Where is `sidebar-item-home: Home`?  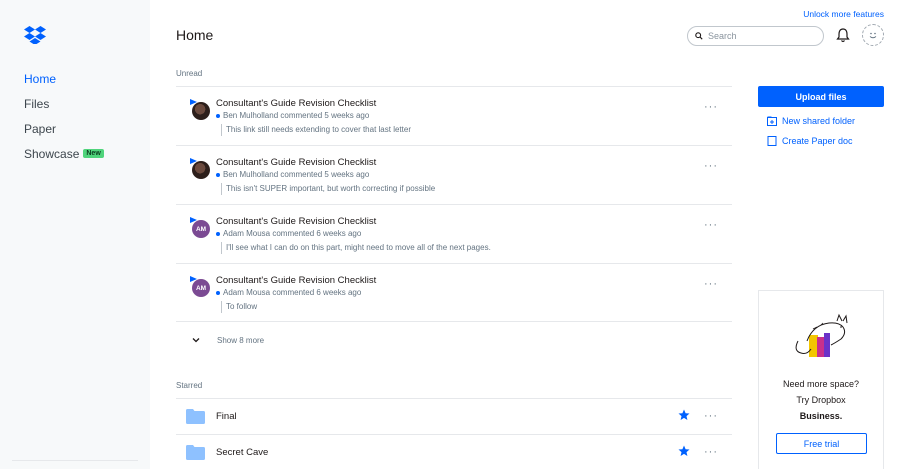
sidebar-item-home: Home is located at coordinates (64, 78).